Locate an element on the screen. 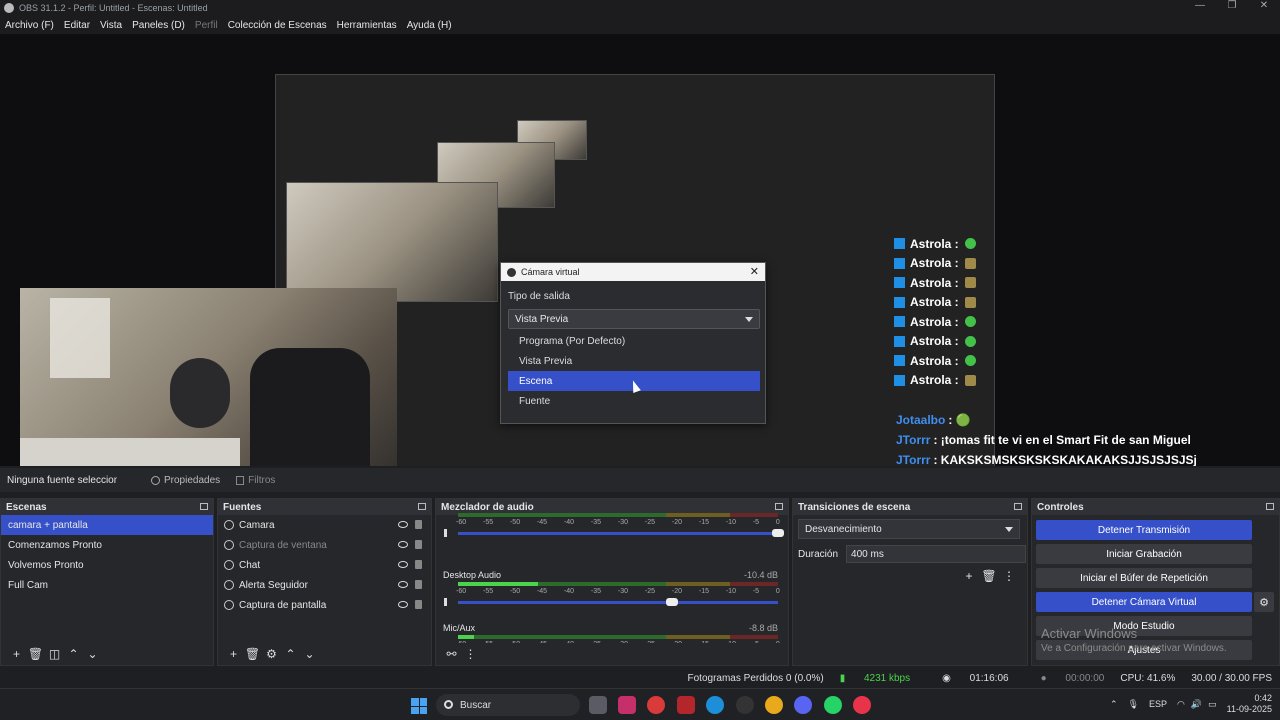 This screenshot has height=720, width=1280. properties-button: Propiedades is located at coordinates (185, 480).